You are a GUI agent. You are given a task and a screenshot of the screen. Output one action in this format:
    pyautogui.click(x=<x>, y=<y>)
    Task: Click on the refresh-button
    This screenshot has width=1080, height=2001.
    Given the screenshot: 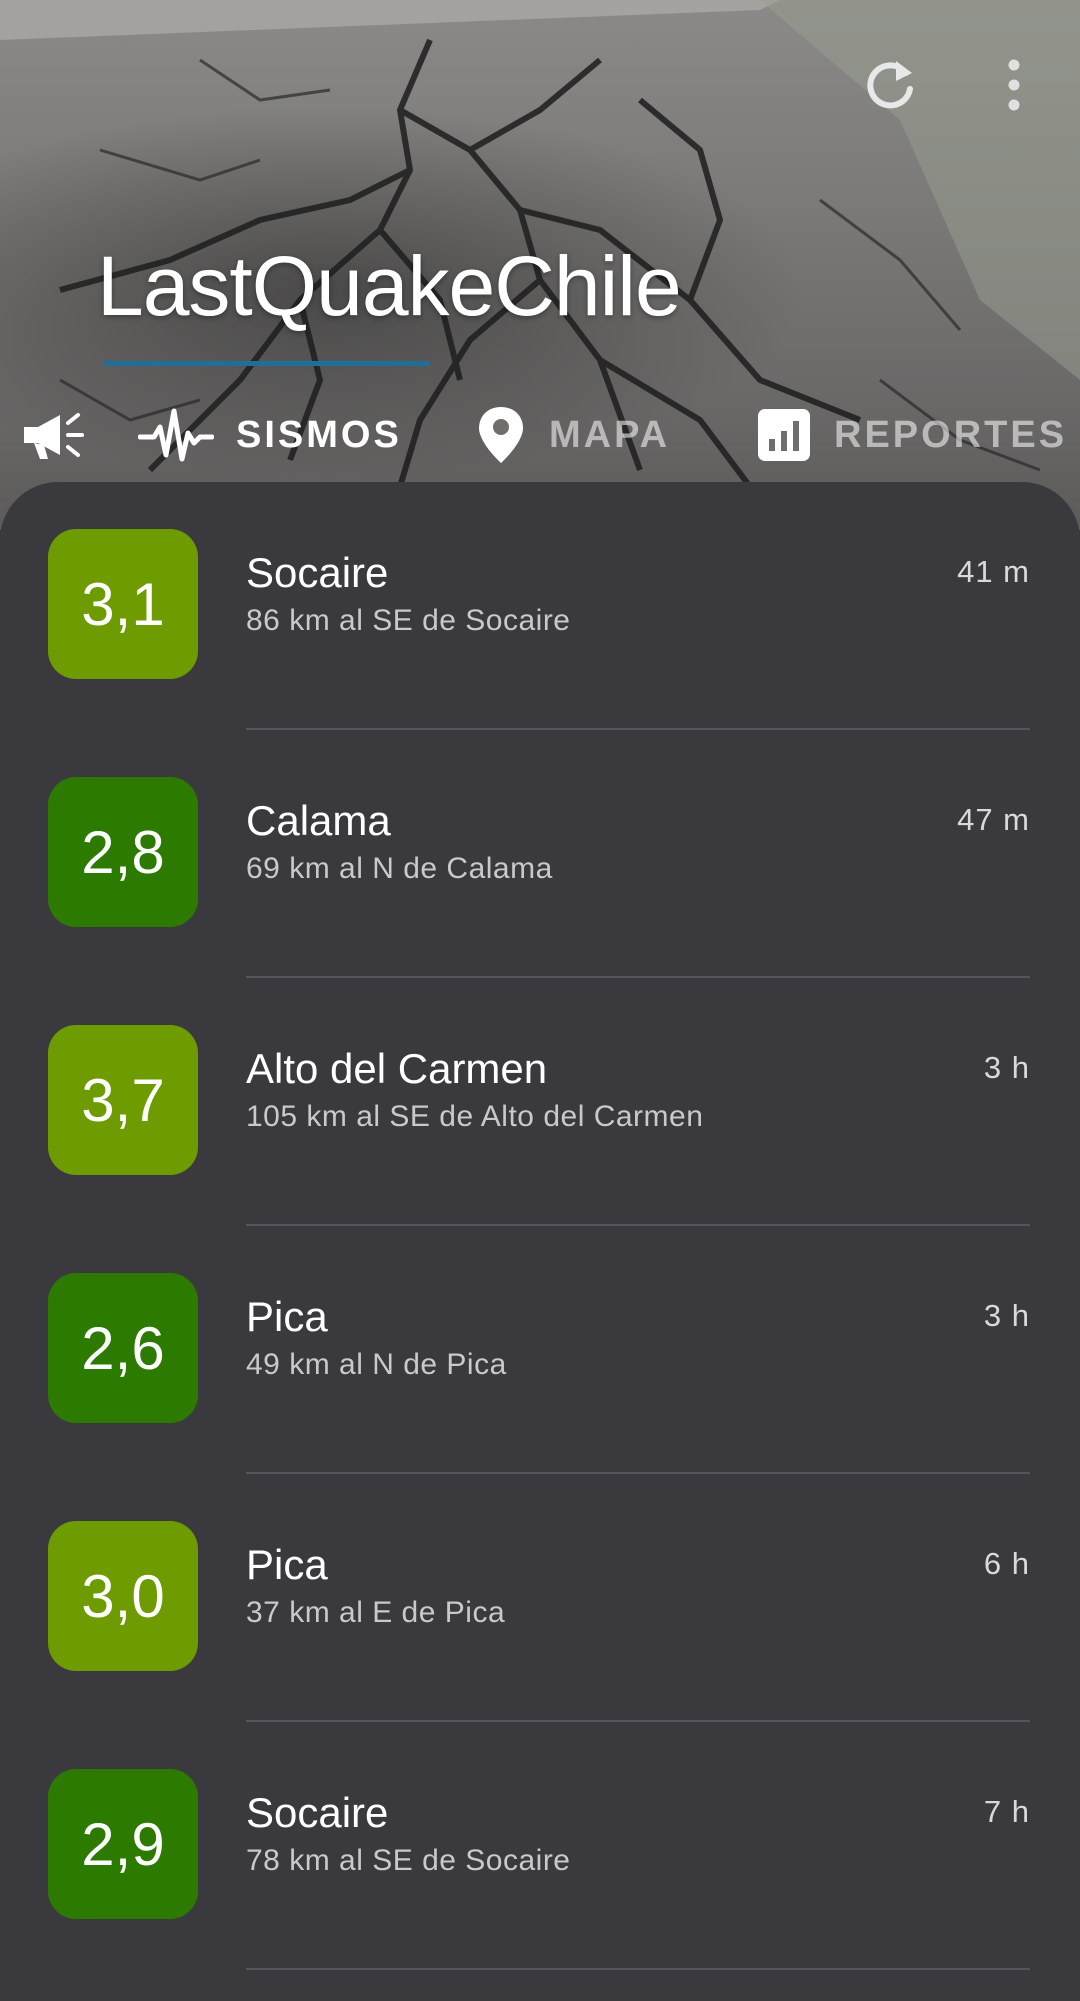 What is the action you would take?
    pyautogui.click(x=890, y=87)
    